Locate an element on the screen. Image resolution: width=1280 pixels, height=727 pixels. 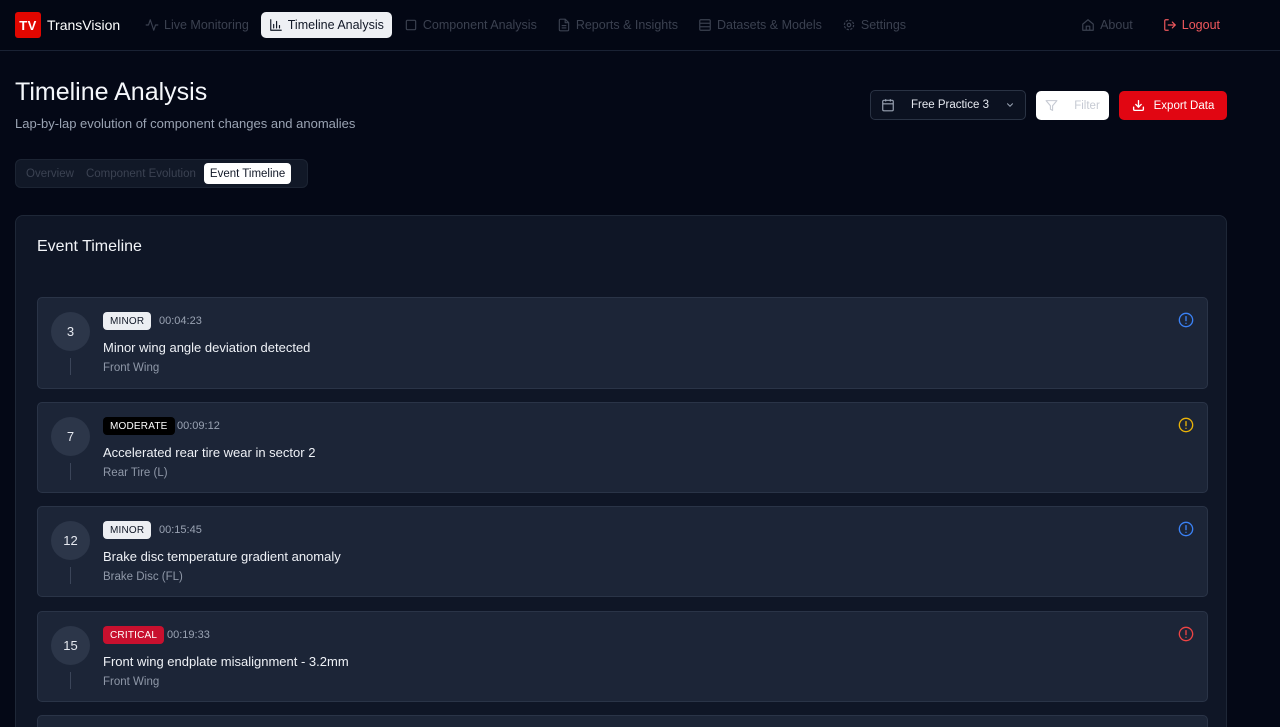
nav-item-label: Component Analysis is located at coordinates (479, 25).